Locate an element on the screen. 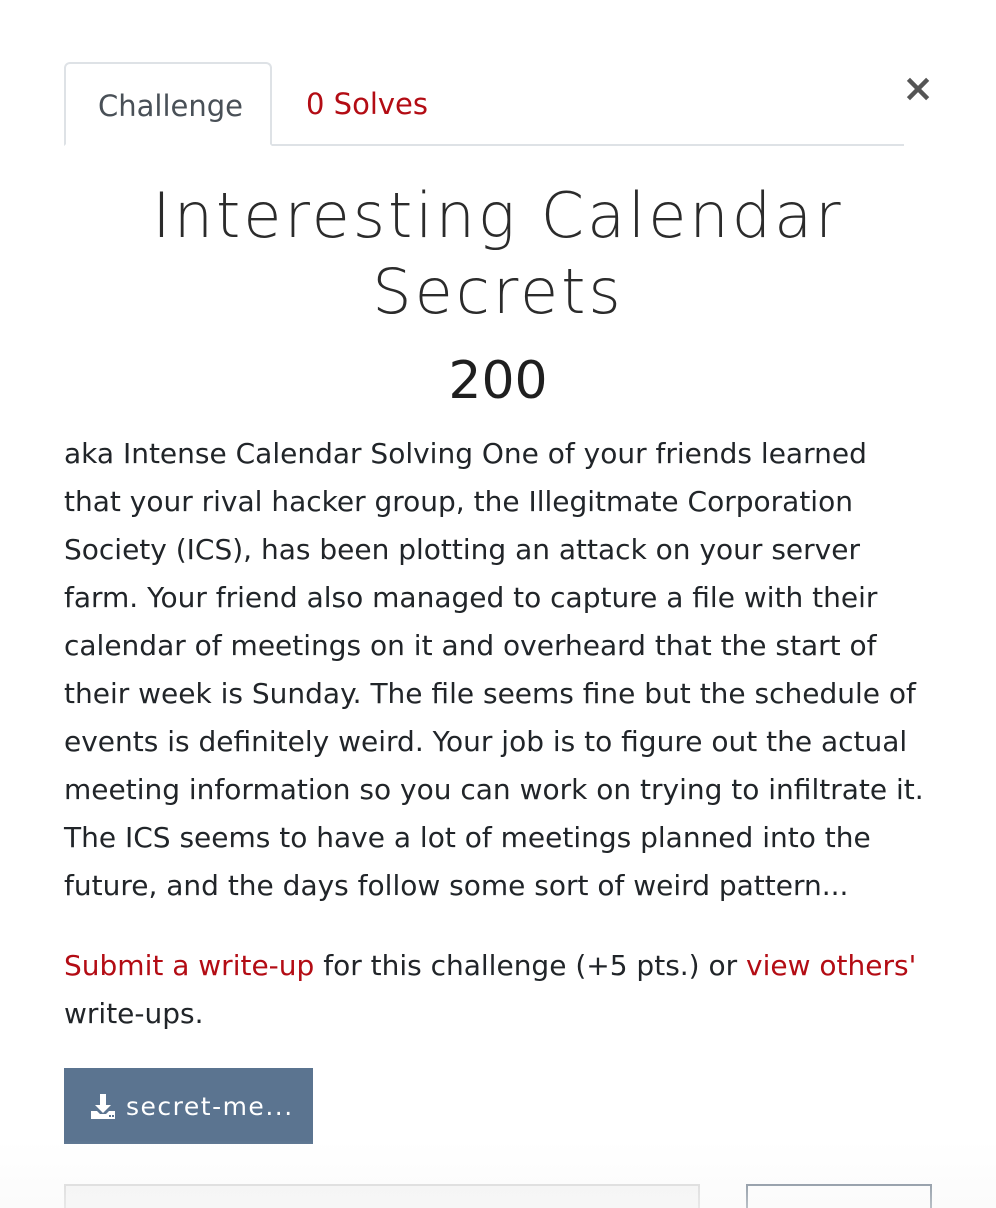 This screenshot has width=996, height=1208. flag-input is located at coordinates (382, 1196).